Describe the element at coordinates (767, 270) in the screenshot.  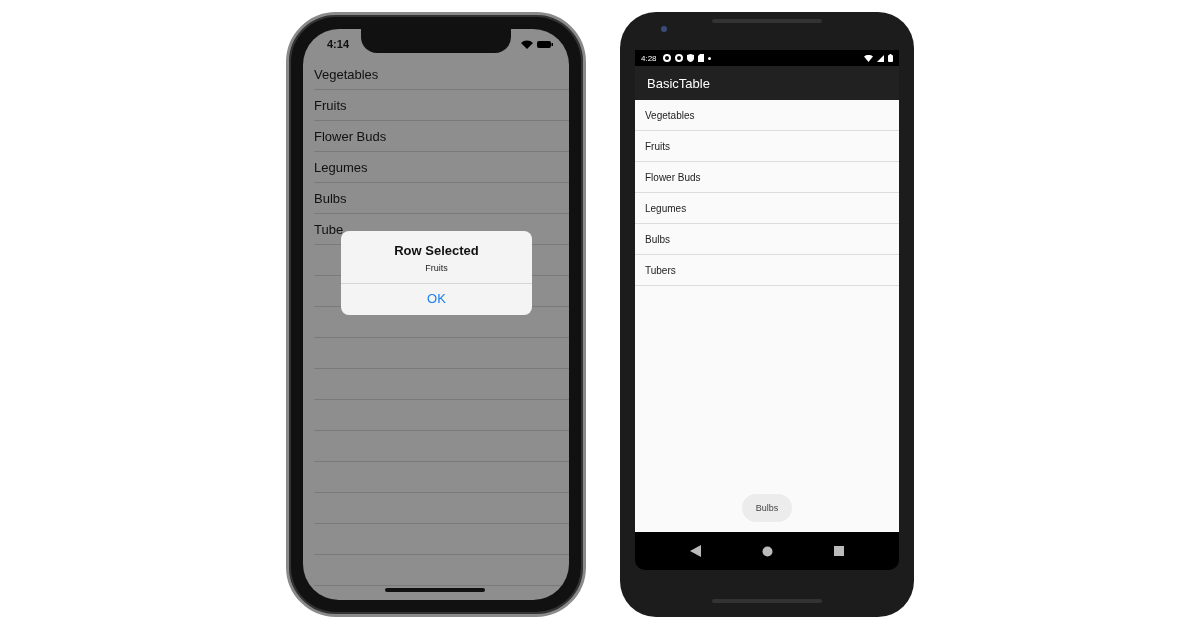
I see `list-item: Tubers` at that location.